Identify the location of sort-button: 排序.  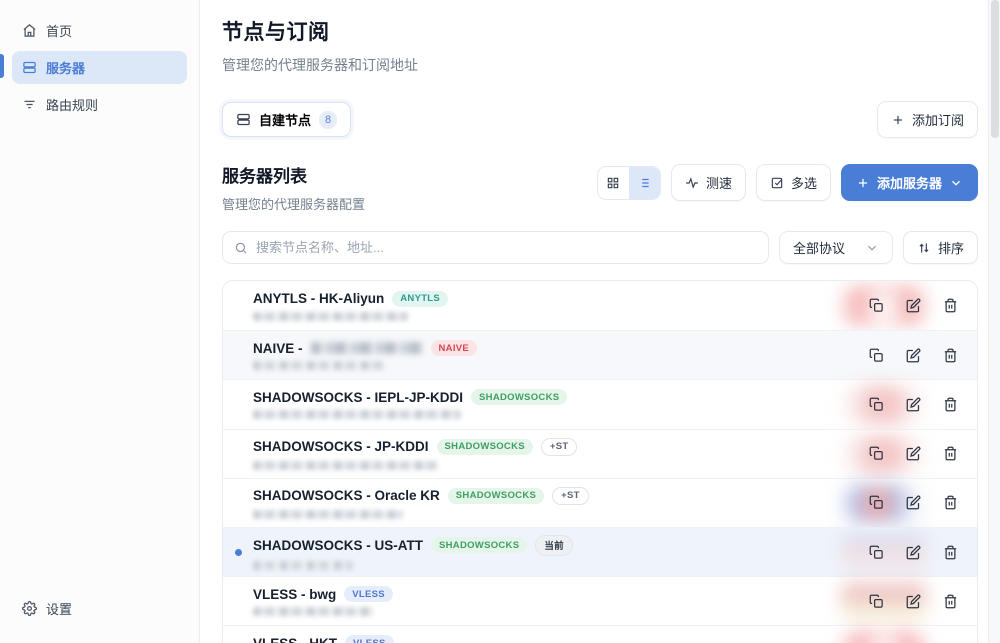
(940, 247).